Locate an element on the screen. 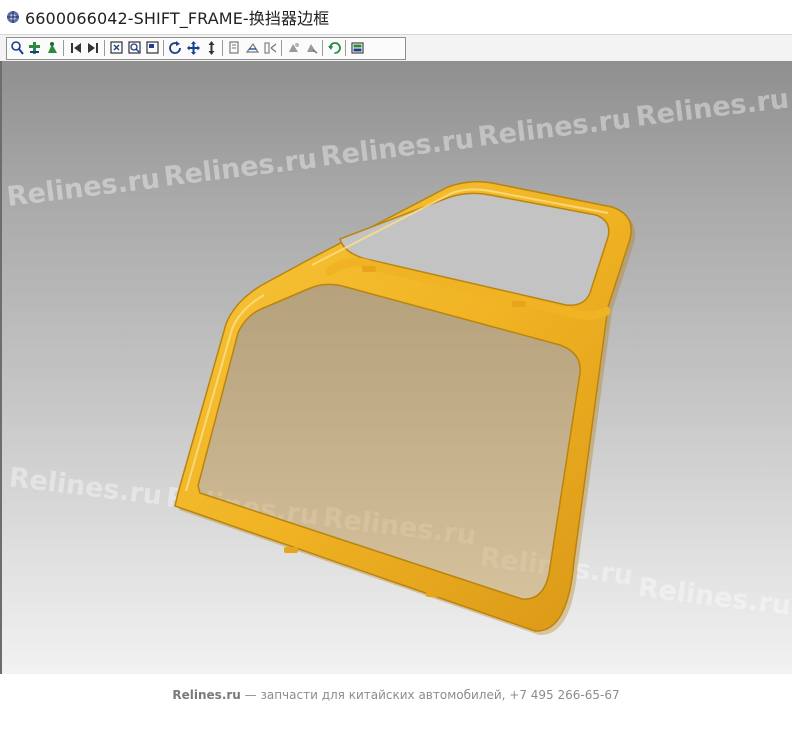 The image size is (792, 740). measure-icon is located at coordinates (234, 48).